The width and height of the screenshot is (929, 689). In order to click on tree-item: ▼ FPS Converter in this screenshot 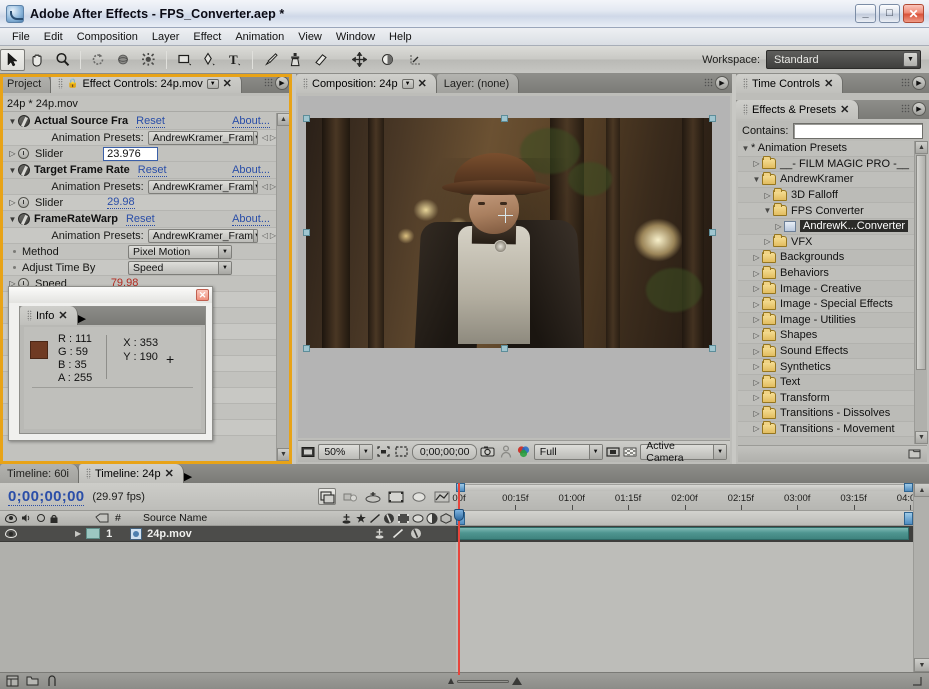, I will do `click(826, 211)`.